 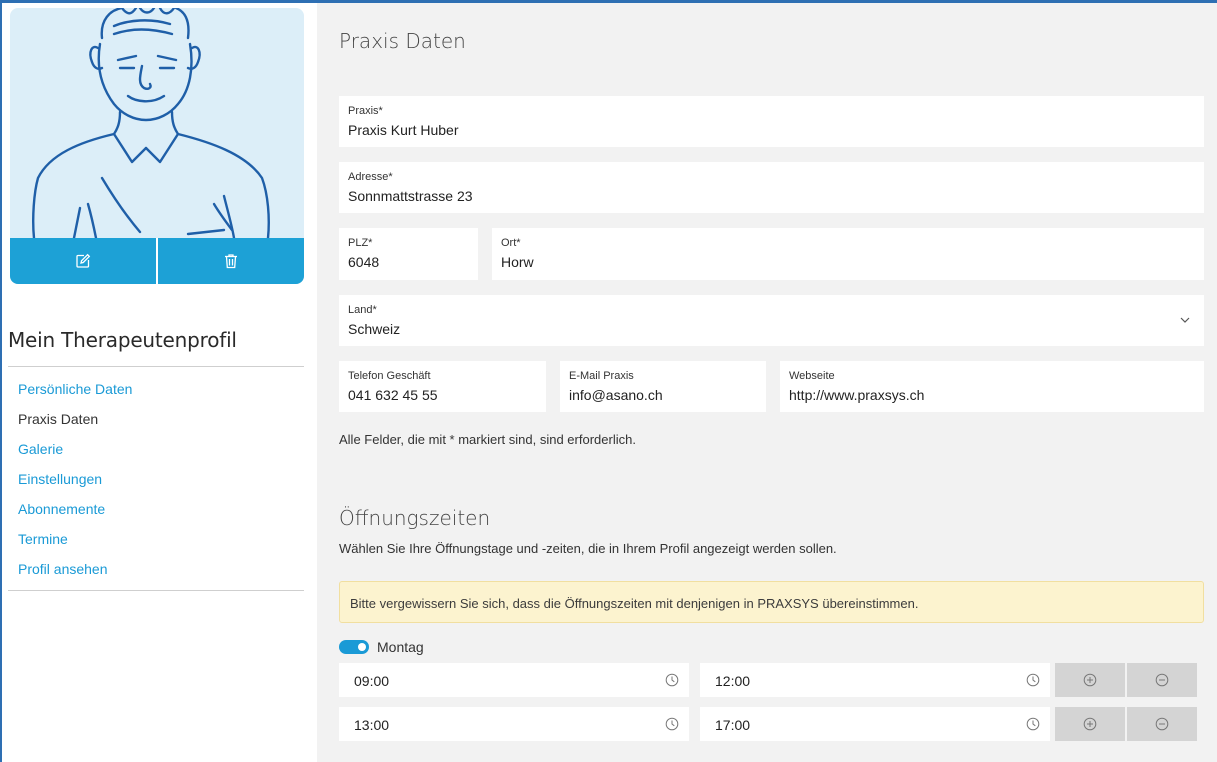 I want to click on window-left-border, so click(x=1, y=381).